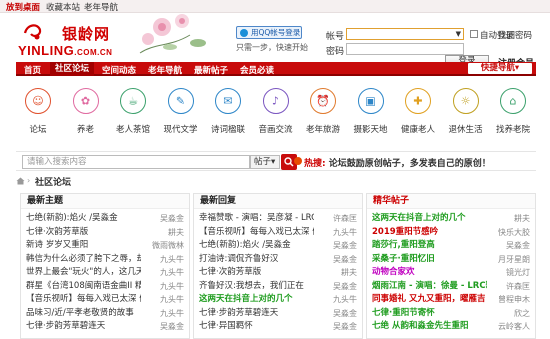  Describe the element at coordinates (83, 287) in the screenshot. I see `post-title: 群星《台湾108闽南语金曲II 精装` at that location.